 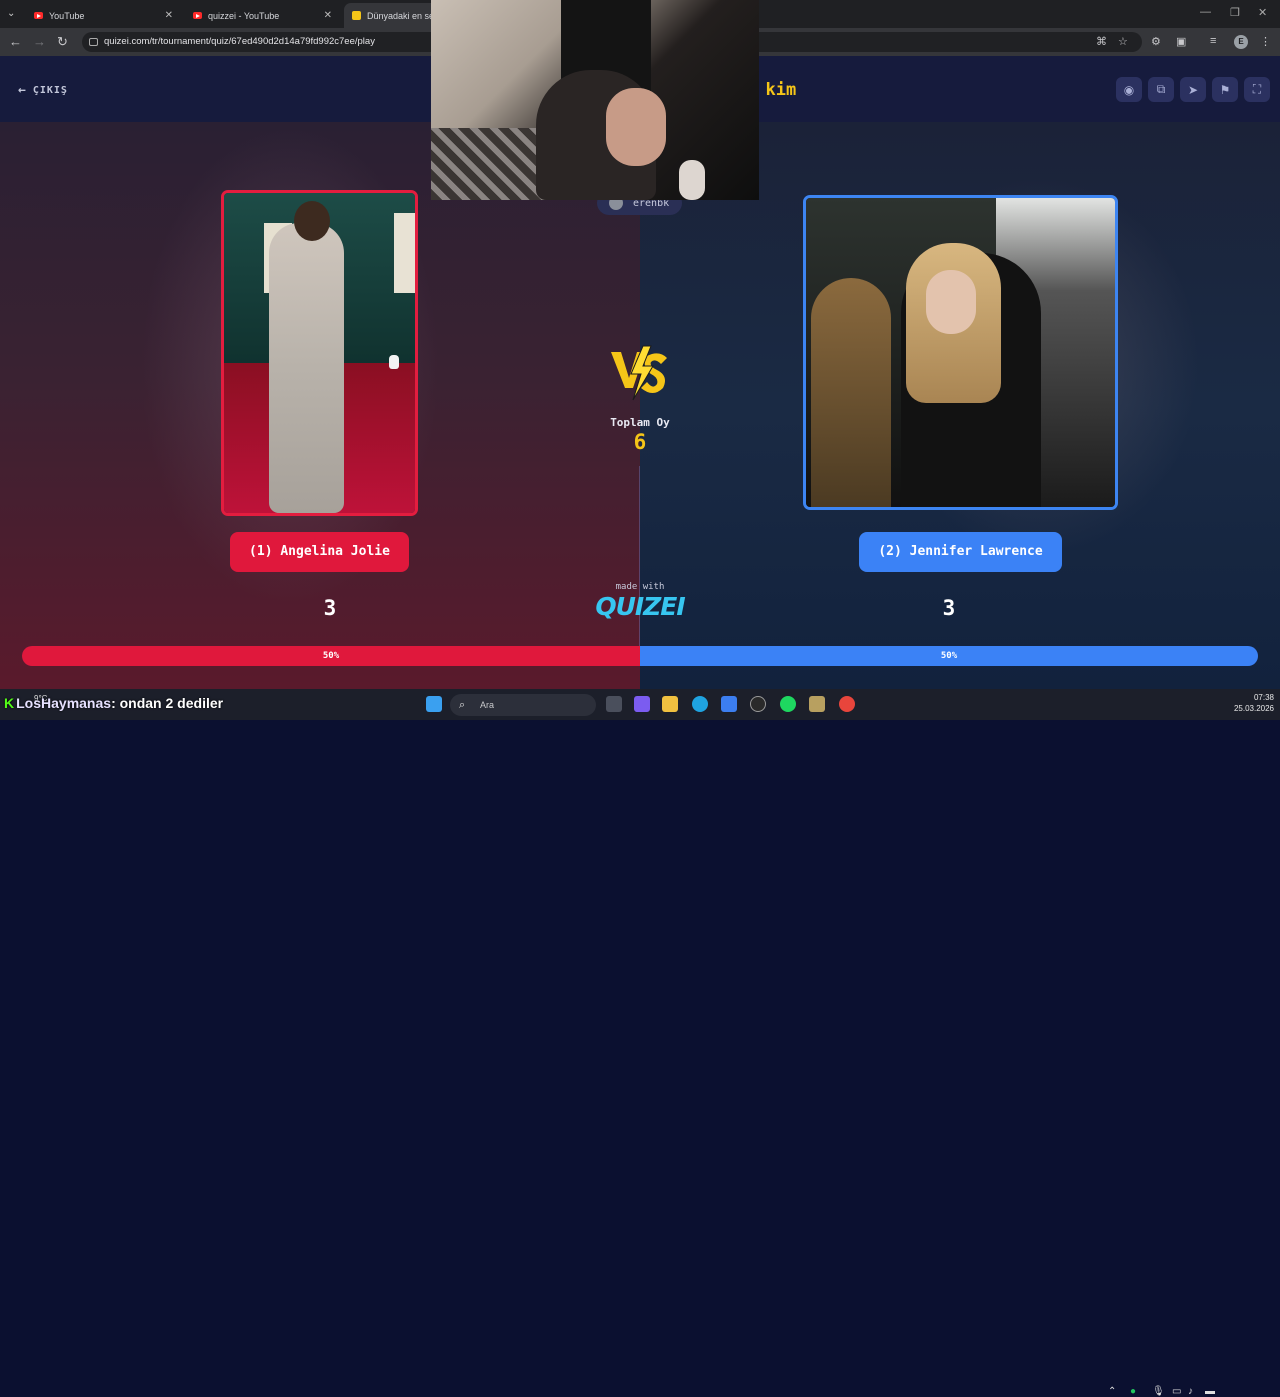 I want to click on photo-figure, so click(x=306, y=368).